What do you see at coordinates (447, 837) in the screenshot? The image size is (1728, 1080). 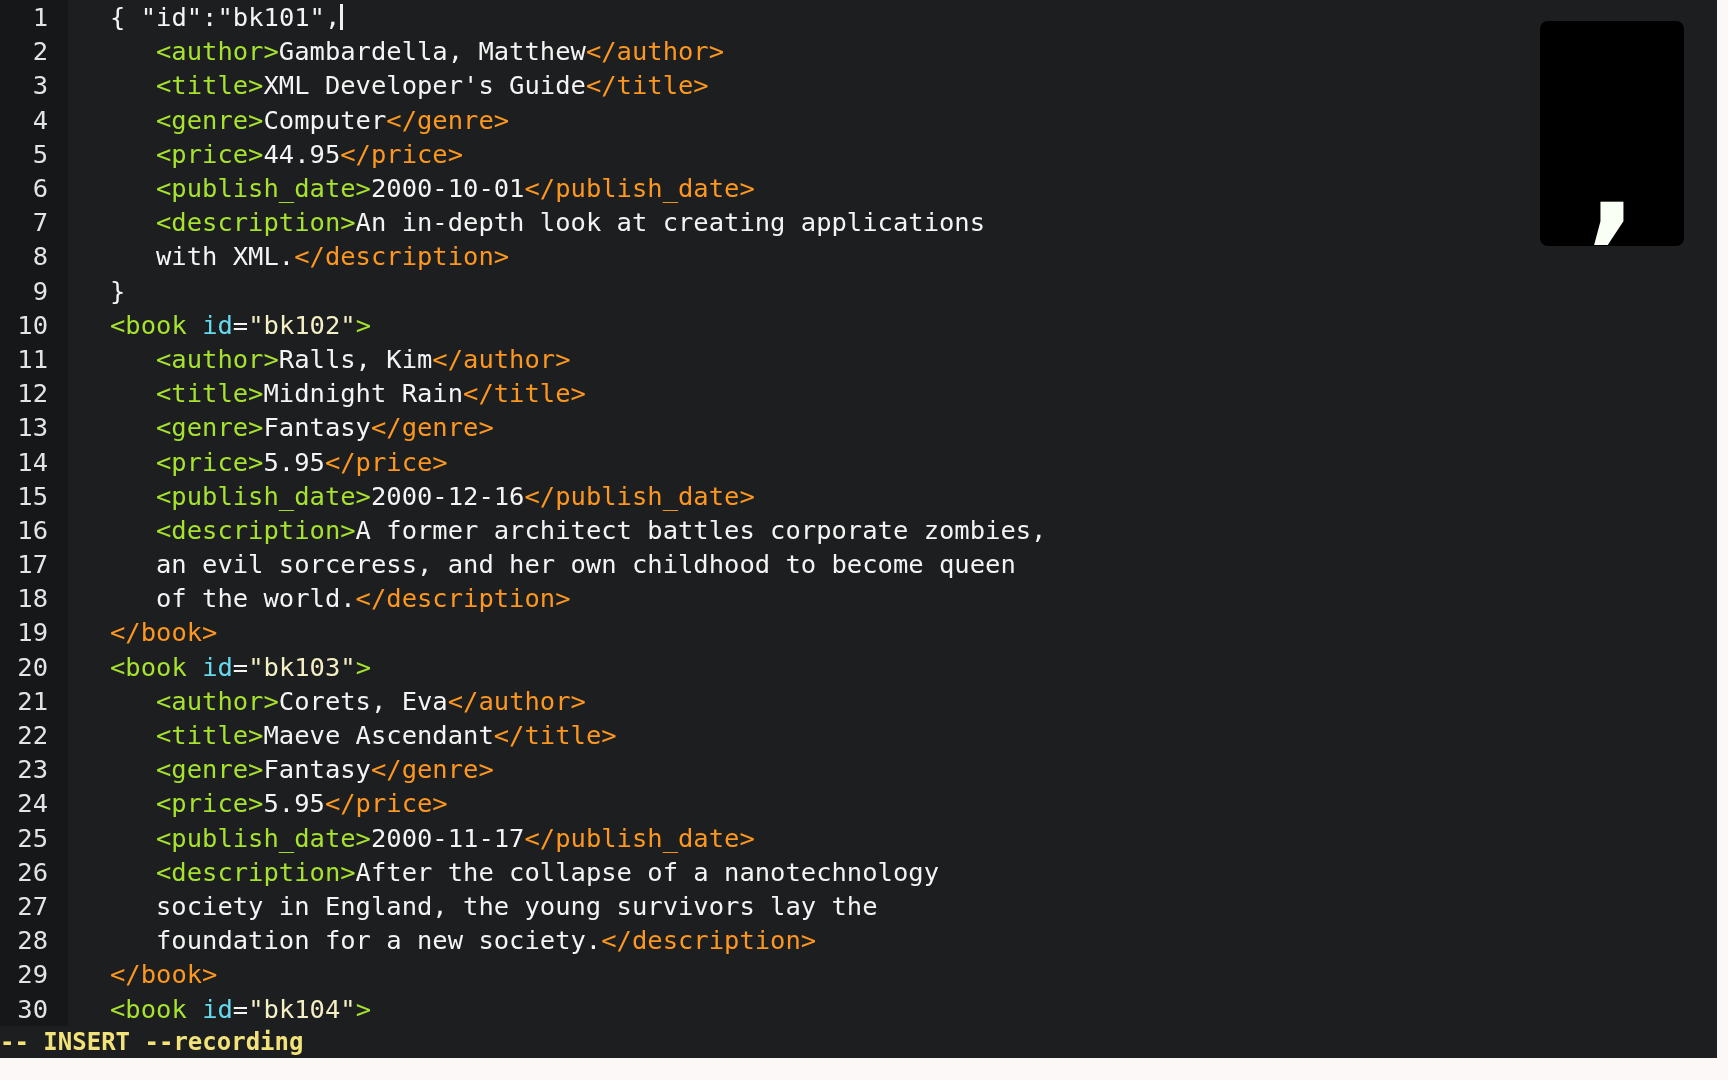 I see `code-token: 2000-11-17` at bounding box center [447, 837].